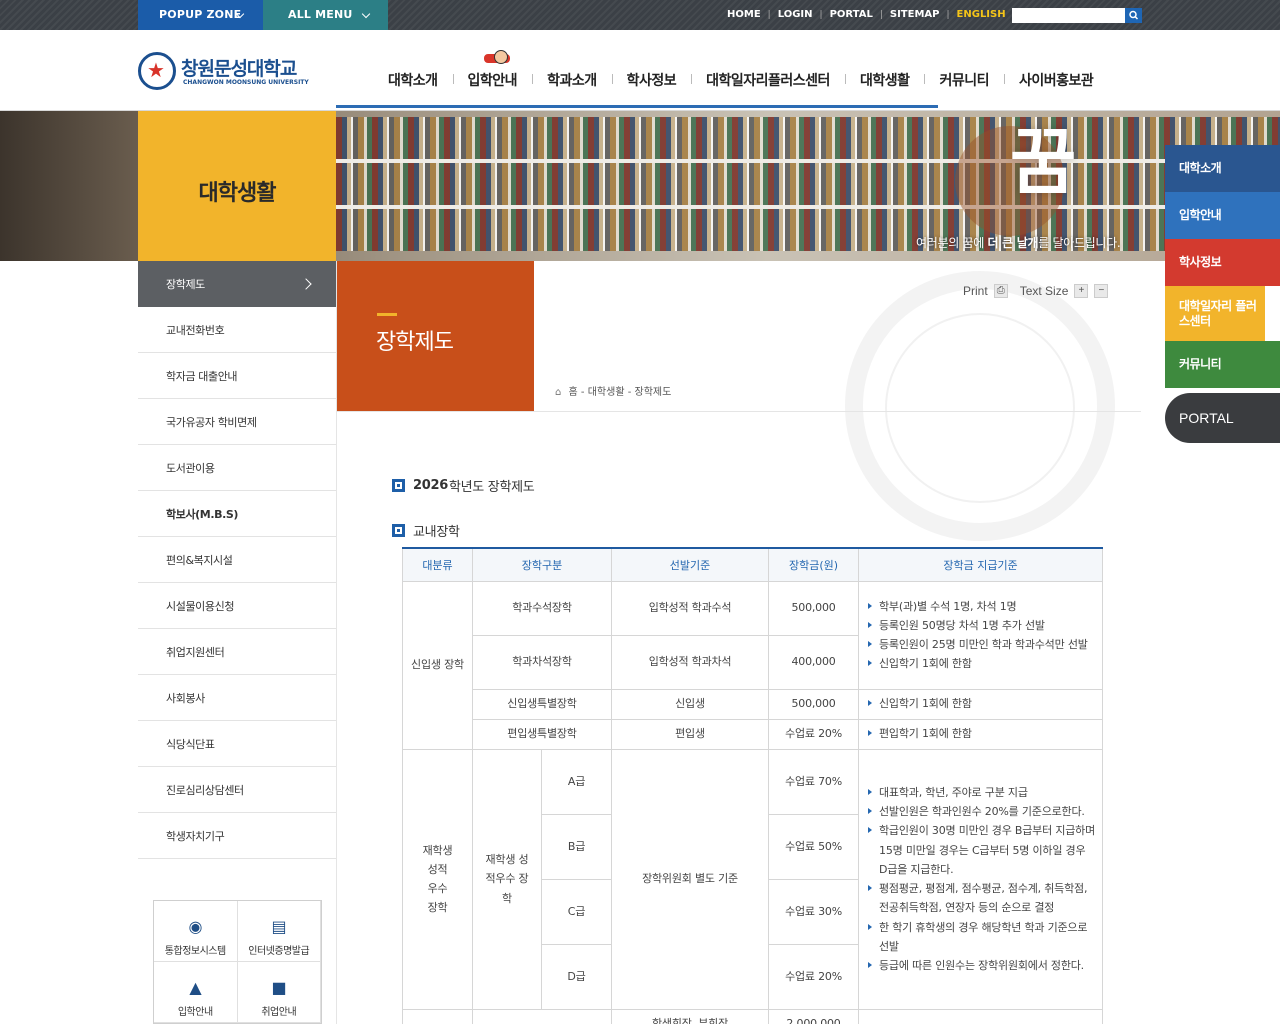 This screenshot has height=1024, width=1280. What do you see at coordinates (415, 342) in the screenshot?
I see `page-title: 장학제도` at bounding box center [415, 342].